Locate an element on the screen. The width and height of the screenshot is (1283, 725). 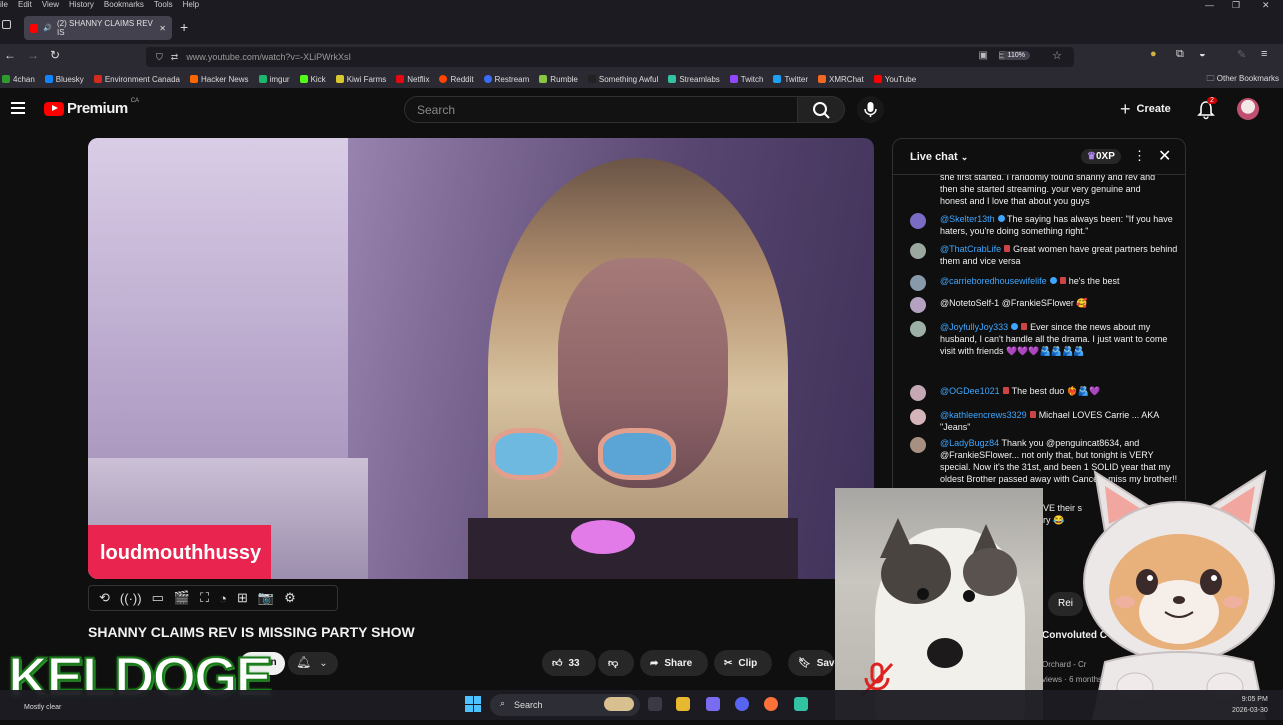
menu-help: Help is located at coordinates (191, 5).